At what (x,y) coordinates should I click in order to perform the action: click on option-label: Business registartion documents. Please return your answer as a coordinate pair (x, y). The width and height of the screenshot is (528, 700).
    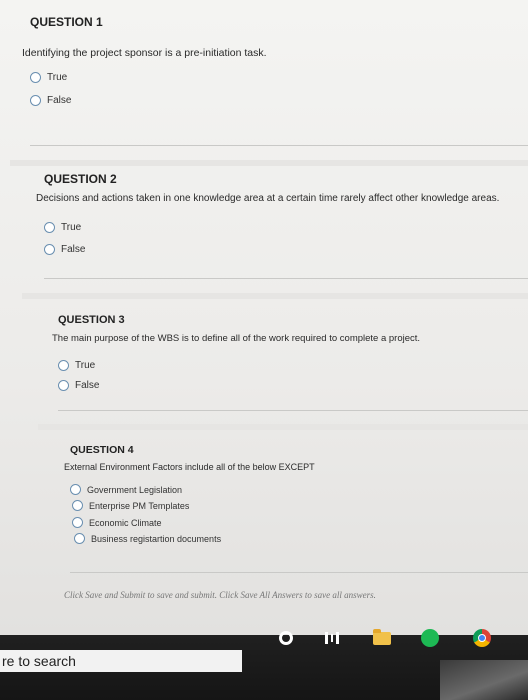
    Looking at the image, I should click on (156, 538).